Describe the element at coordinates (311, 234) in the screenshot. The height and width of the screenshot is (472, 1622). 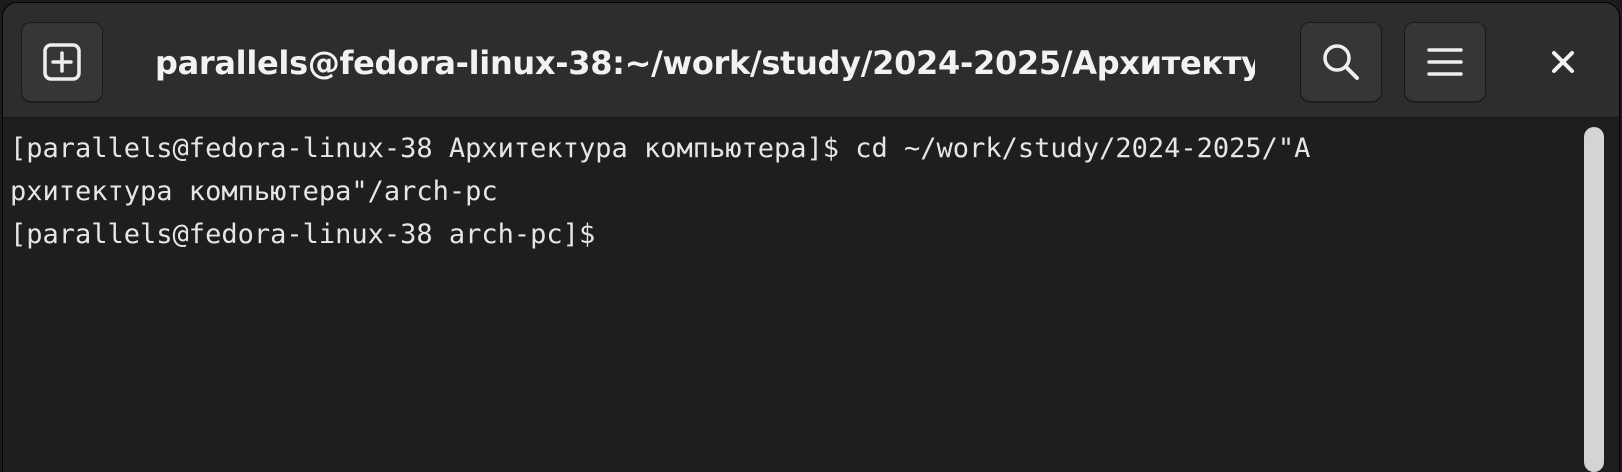
I see `terminal-prompt-line: [parallels@fedora-linux-38 arch-pc]$` at that location.